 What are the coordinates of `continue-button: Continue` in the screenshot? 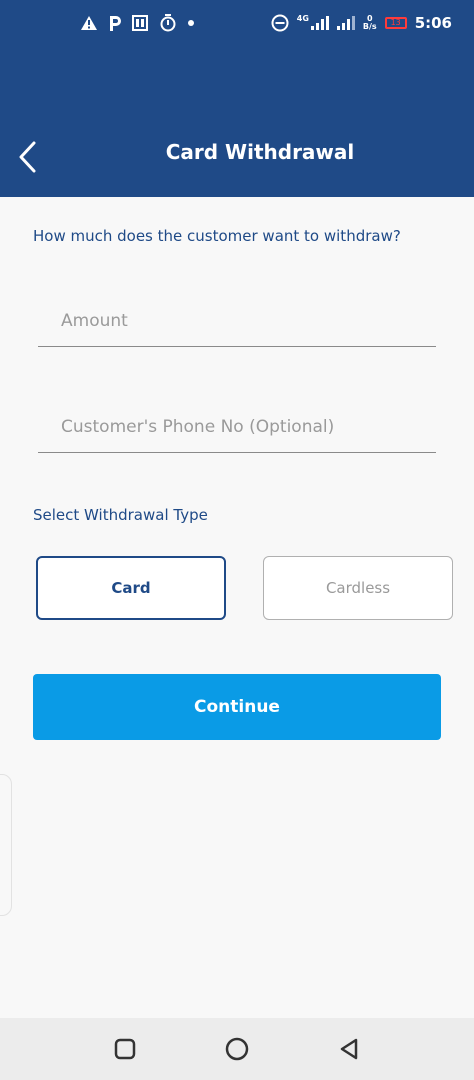 It's located at (237, 707).